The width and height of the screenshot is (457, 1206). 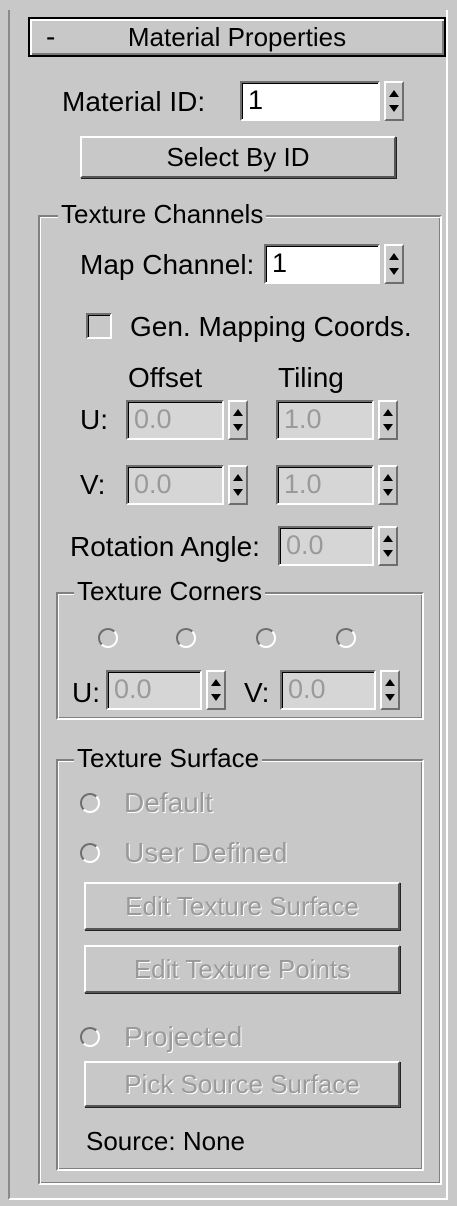 I want to click on rotation-angle-label: Rotation Angle:, so click(x=165, y=546).